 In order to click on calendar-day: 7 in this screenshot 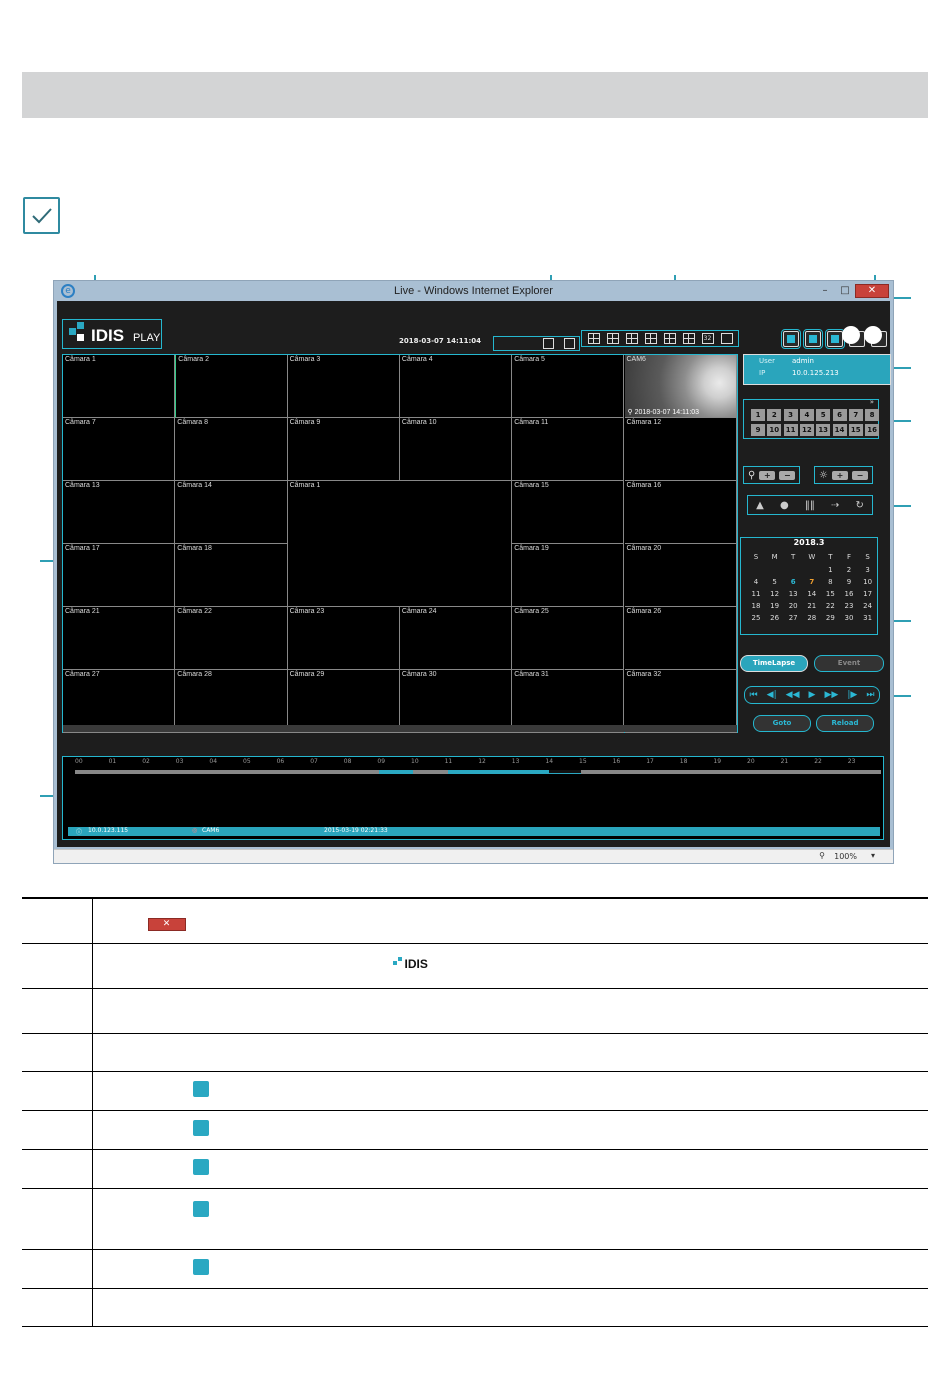, I will do `click(812, 582)`.